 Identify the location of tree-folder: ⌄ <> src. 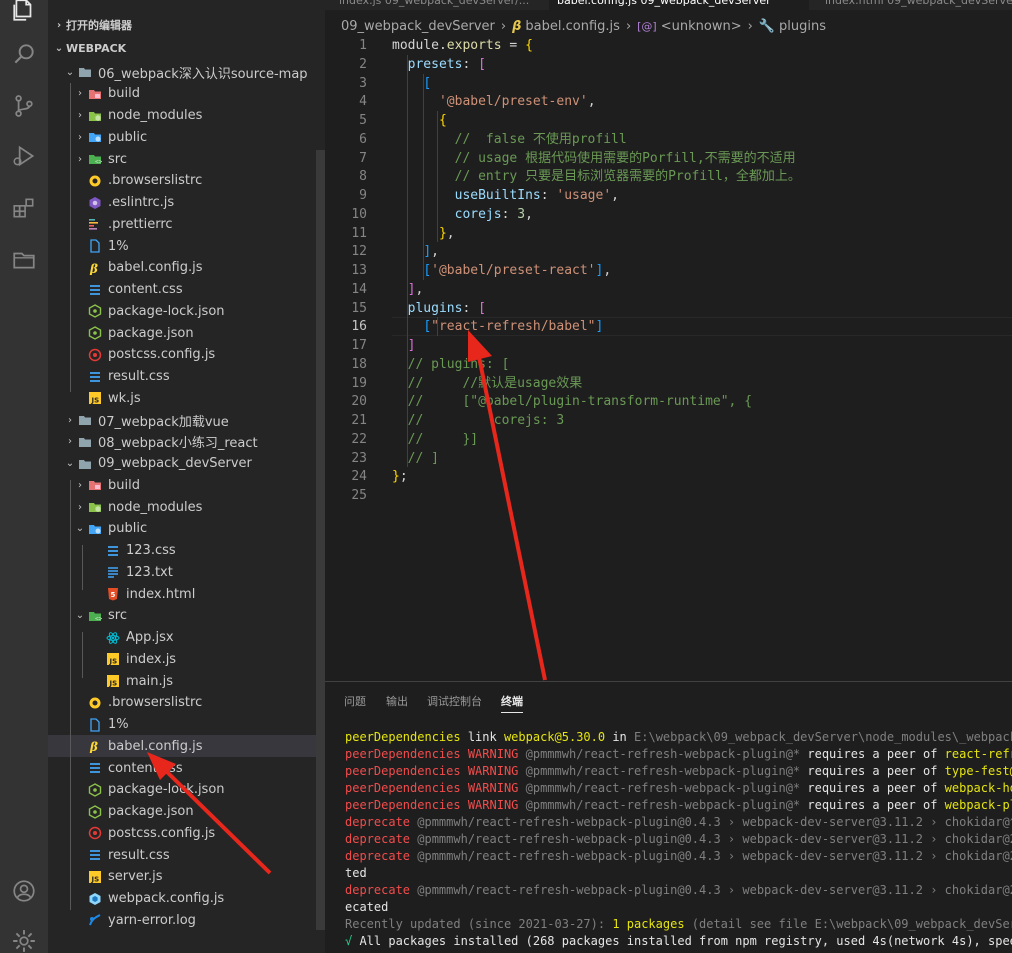
(183, 616).